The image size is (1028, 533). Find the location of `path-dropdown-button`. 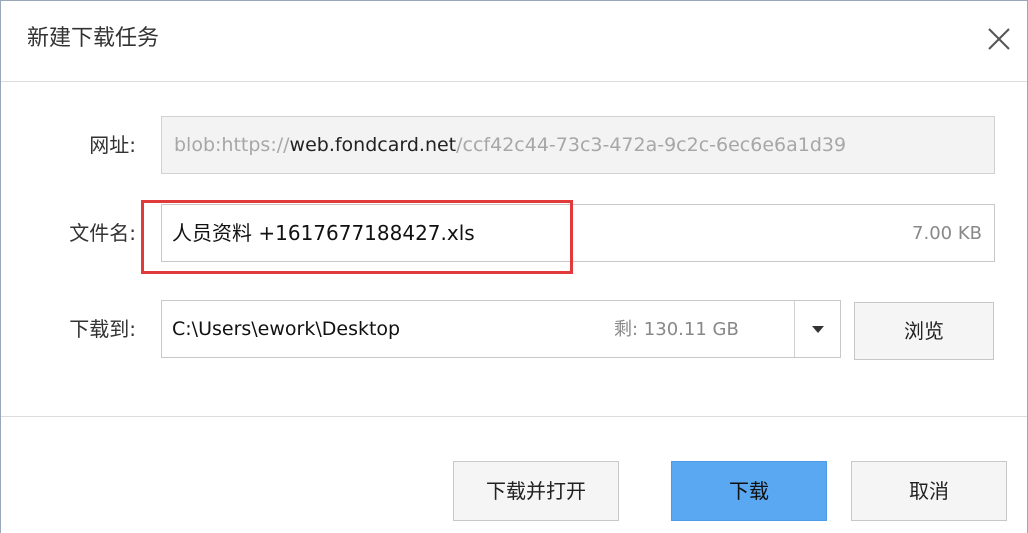

path-dropdown-button is located at coordinates (817, 329).